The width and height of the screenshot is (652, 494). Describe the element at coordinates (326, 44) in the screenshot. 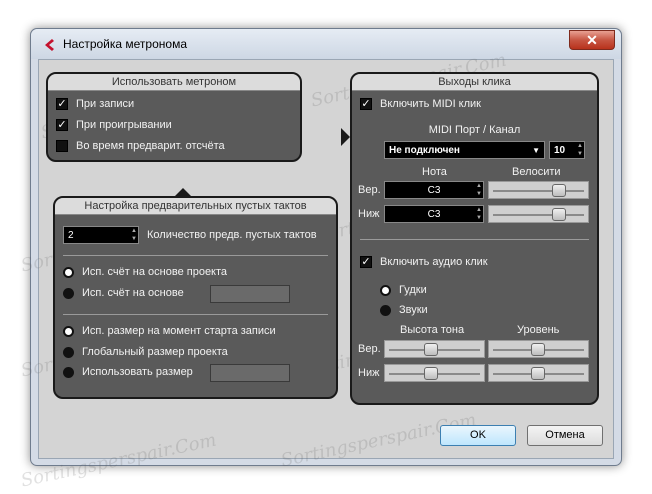

I see `title-bar: Настройка метронома ✕` at that location.